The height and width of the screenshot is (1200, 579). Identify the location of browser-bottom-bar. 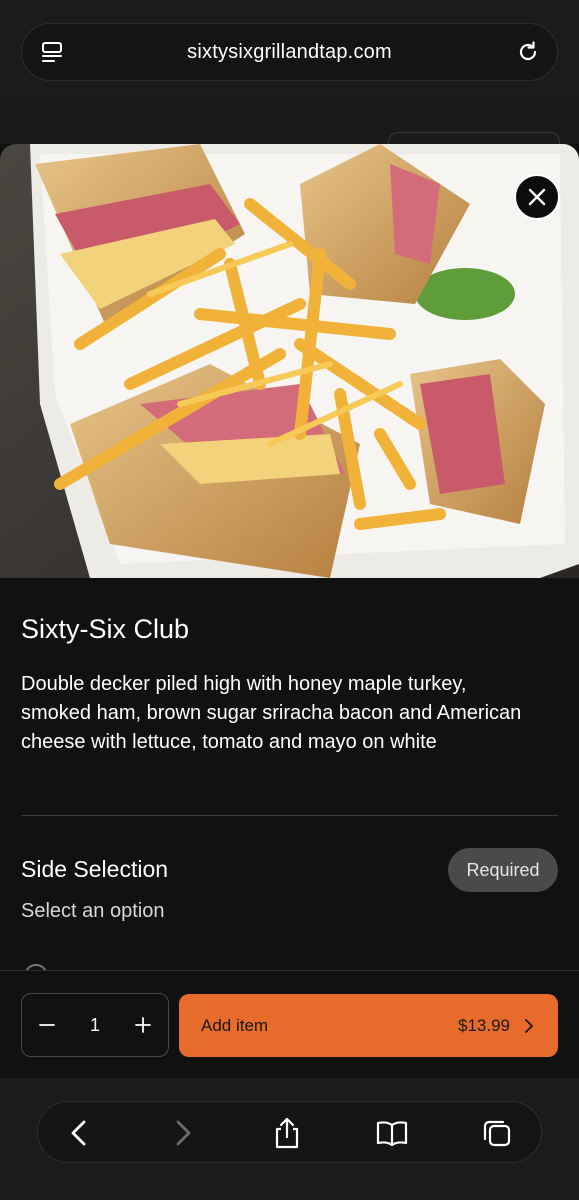
(289, 1139).